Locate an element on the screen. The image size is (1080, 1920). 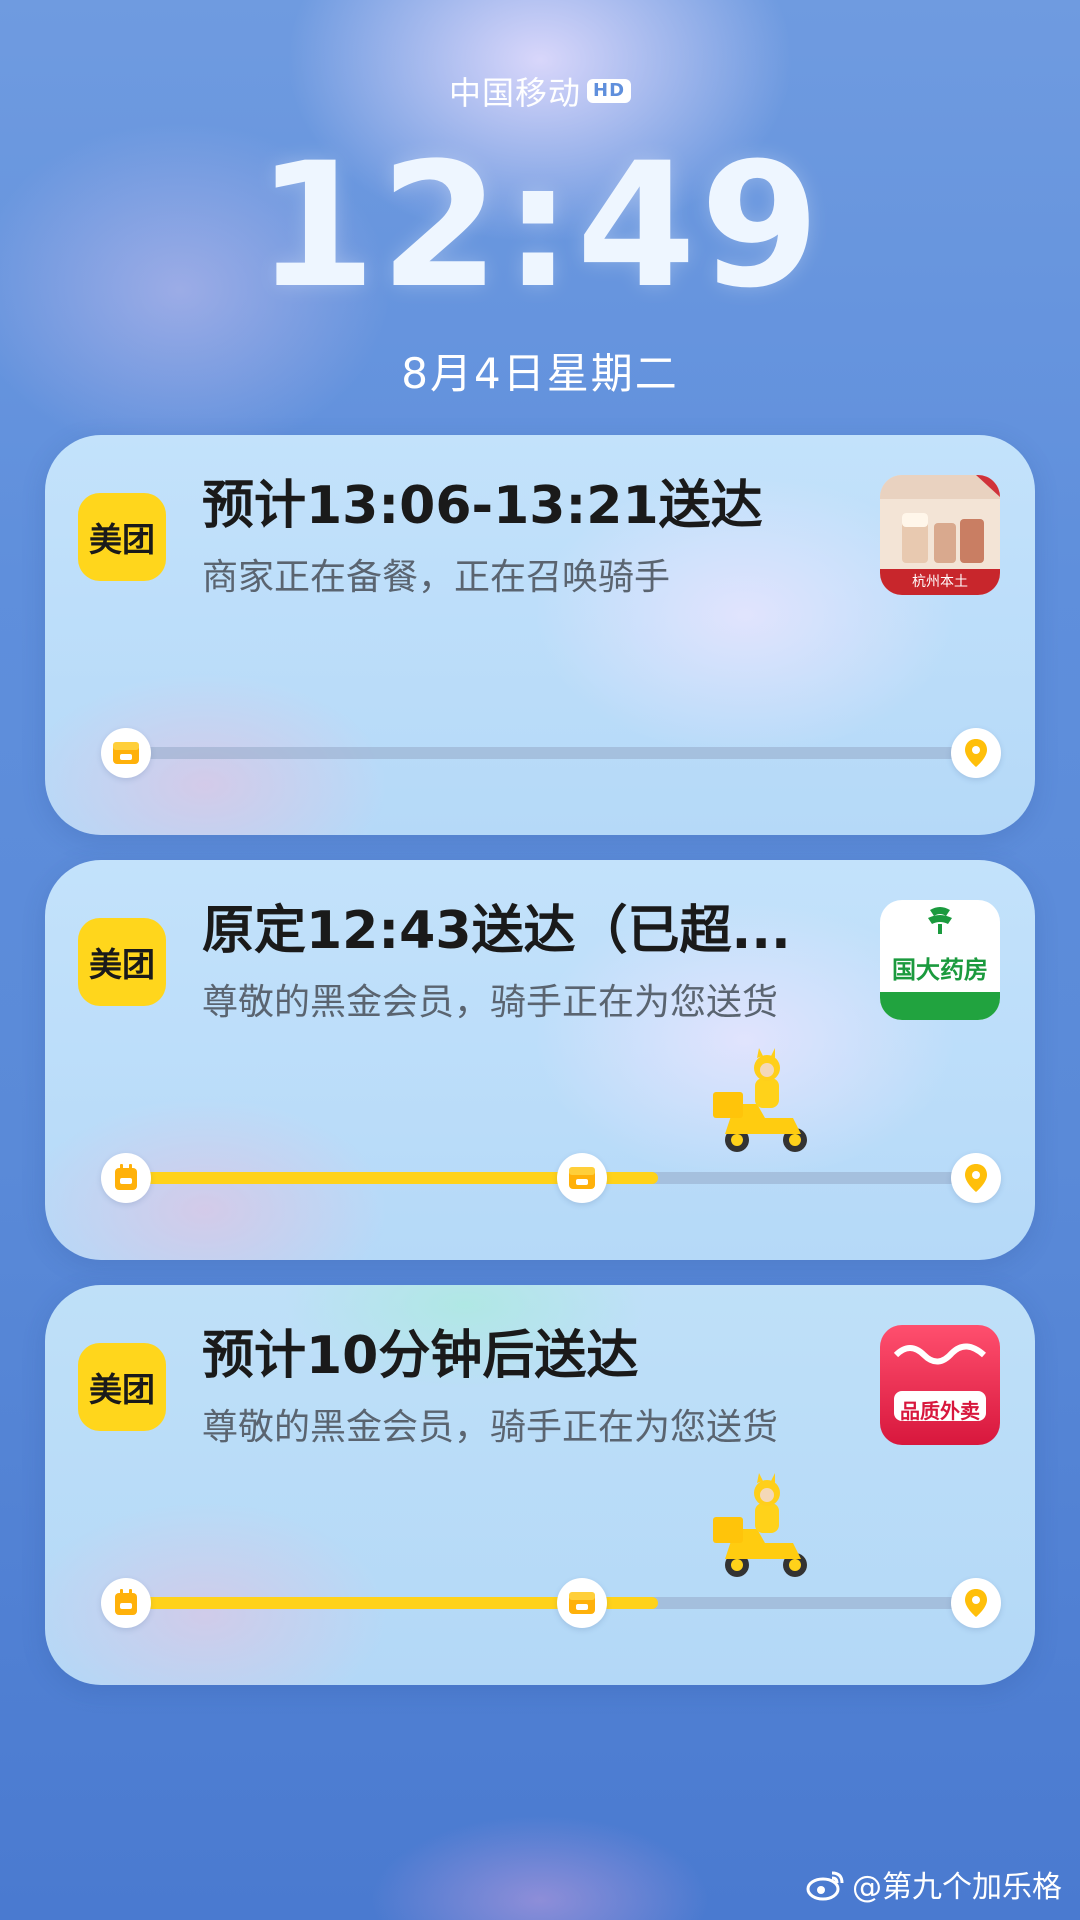
carrier-row: 中国移动 HD is located at coordinates (540, 91).